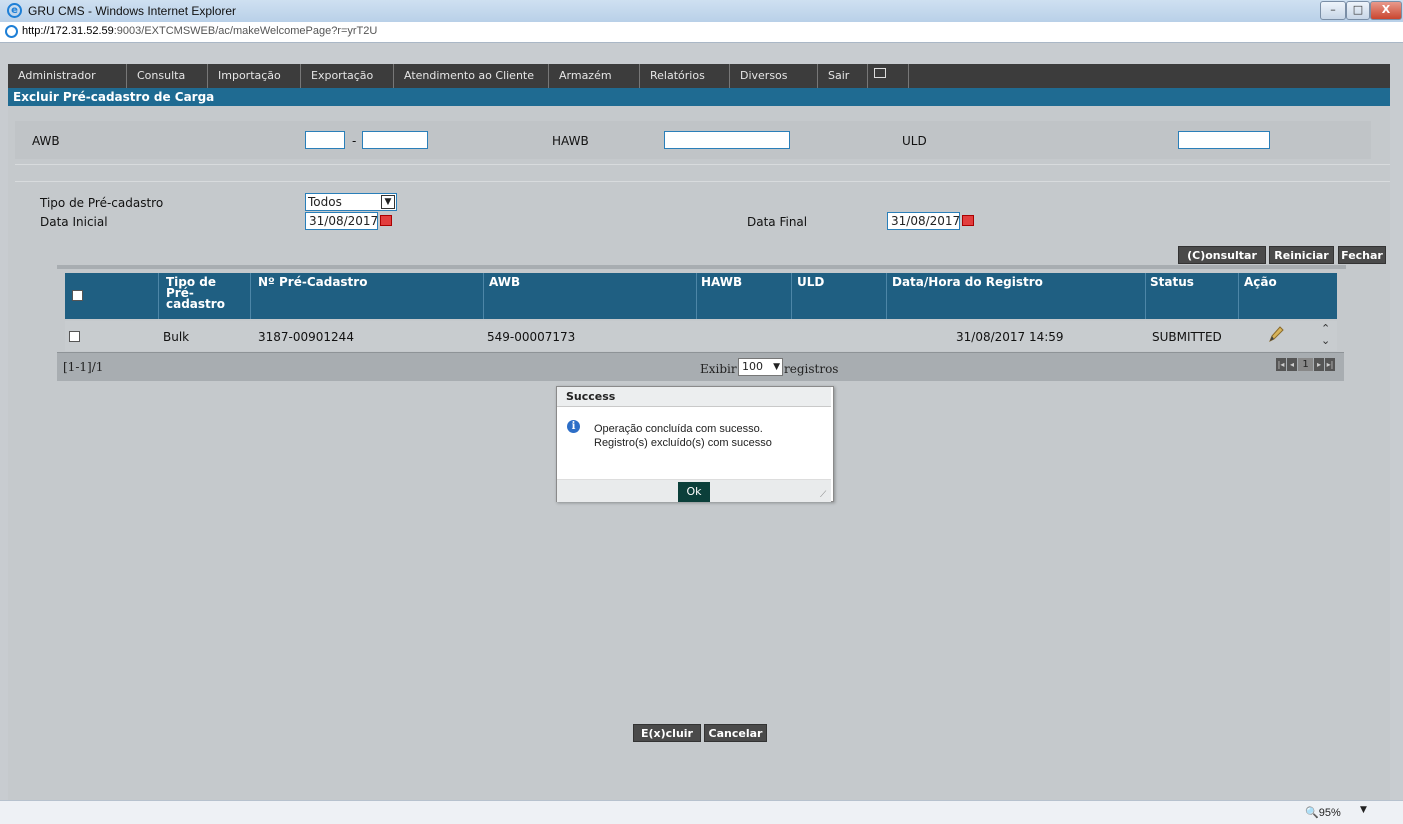 This screenshot has height=824, width=1403. I want to click on dialog-title: Success, so click(694, 397).